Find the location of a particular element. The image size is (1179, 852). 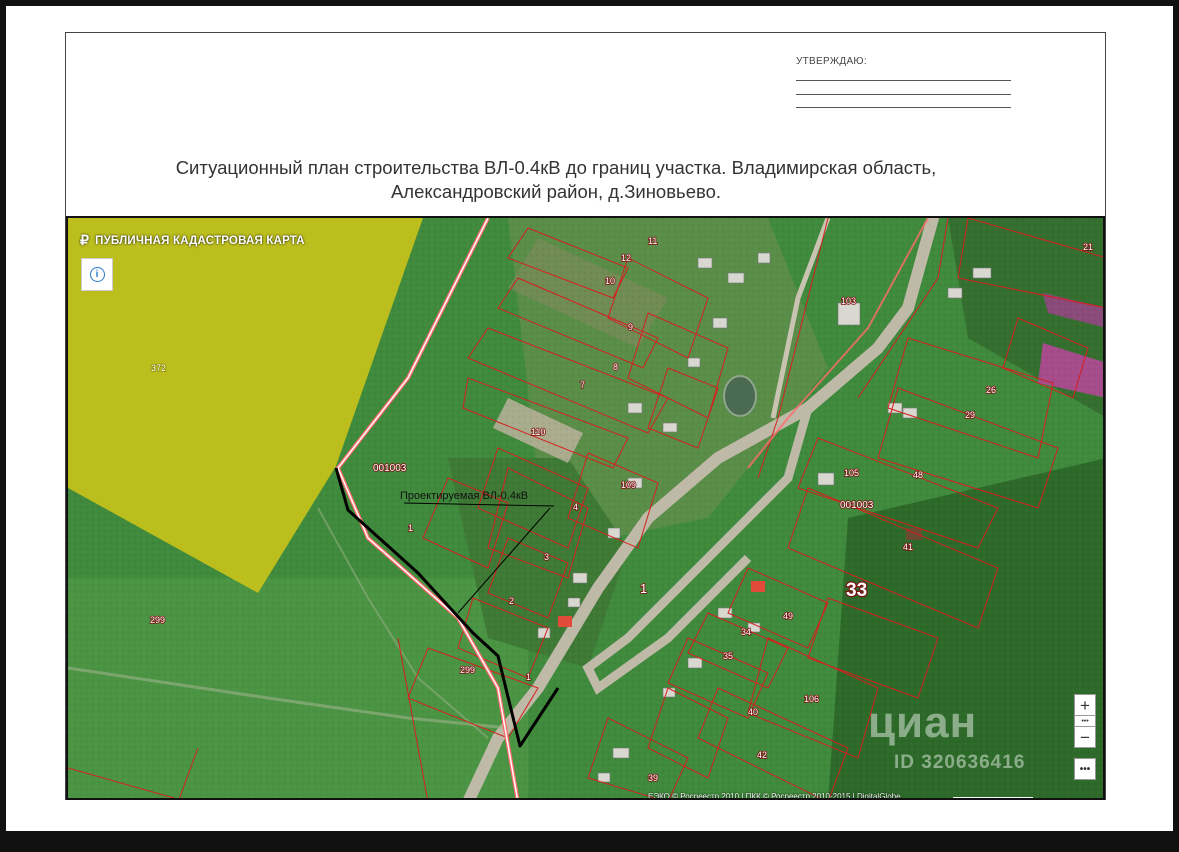

cian-watermark-id: ID 320636416 is located at coordinates (960, 762).